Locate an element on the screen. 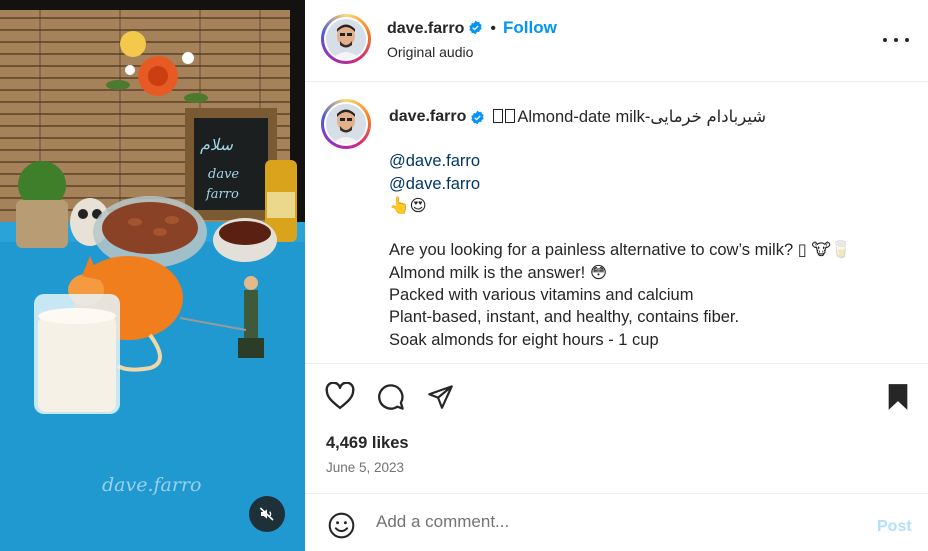  follow-button: Follow is located at coordinates (530, 27).